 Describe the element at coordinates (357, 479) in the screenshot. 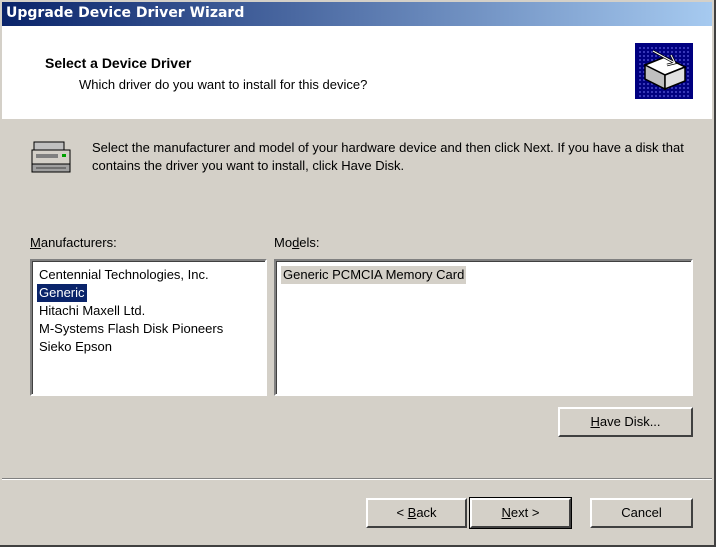

I see `footer-divider-highlight` at that location.